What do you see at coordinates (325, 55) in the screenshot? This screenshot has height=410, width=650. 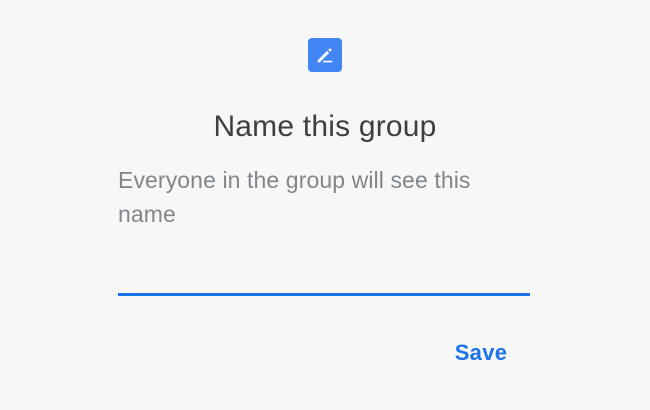 I see `edit-pencil-icon` at bounding box center [325, 55].